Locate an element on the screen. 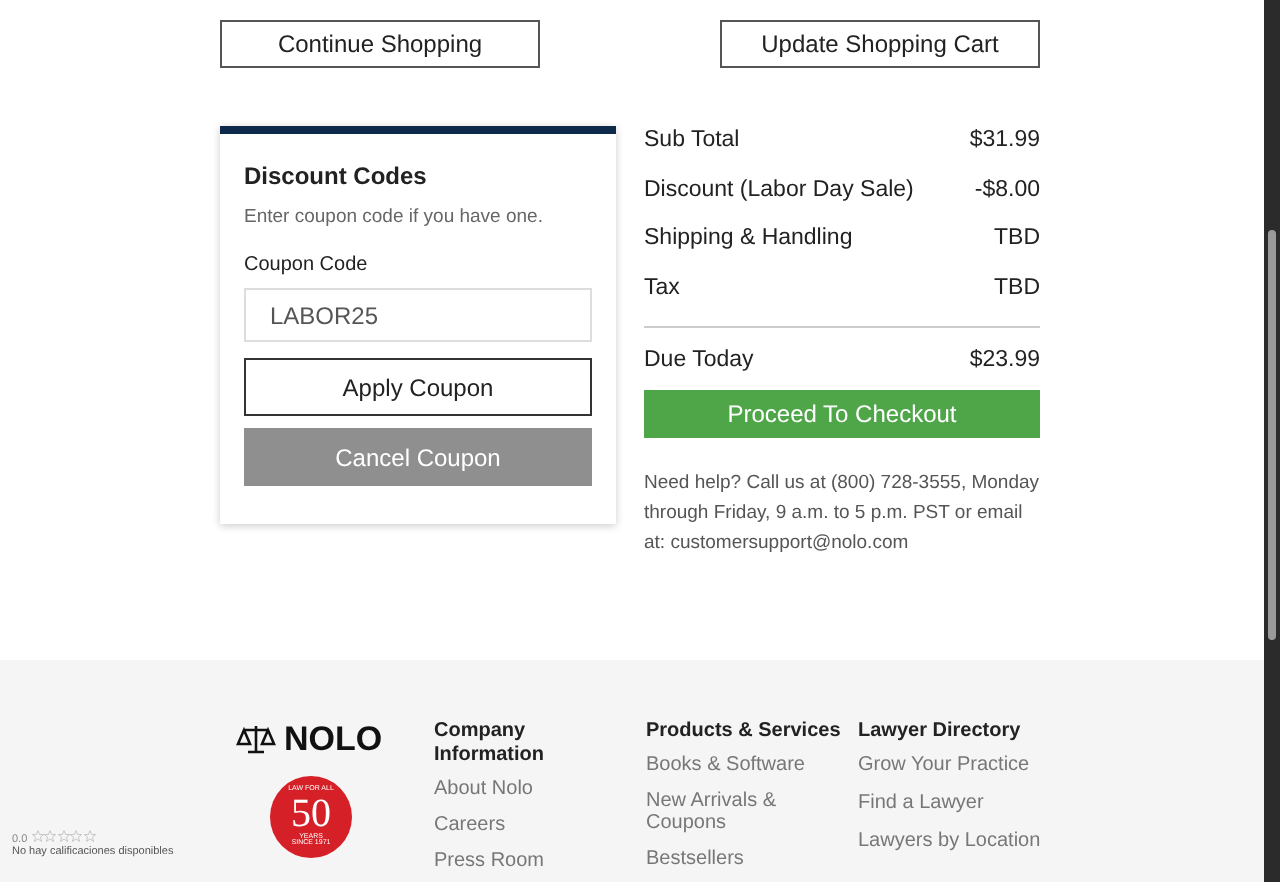 The height and width of the screenshot is (882, 1280). footer-link: Bestsellers is located at coordinates (726, 859).